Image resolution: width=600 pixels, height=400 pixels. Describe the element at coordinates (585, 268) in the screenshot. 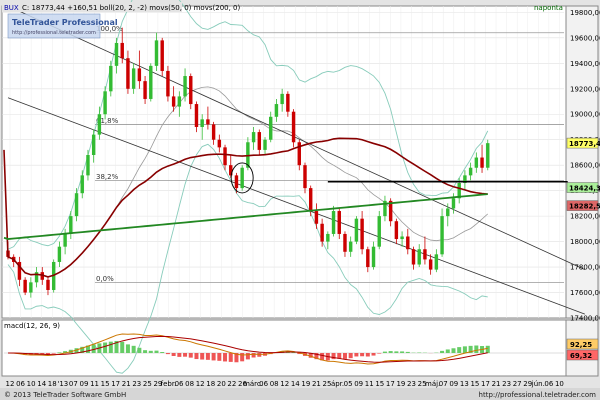

I see `price-tick-label: 17800,00` at that location.